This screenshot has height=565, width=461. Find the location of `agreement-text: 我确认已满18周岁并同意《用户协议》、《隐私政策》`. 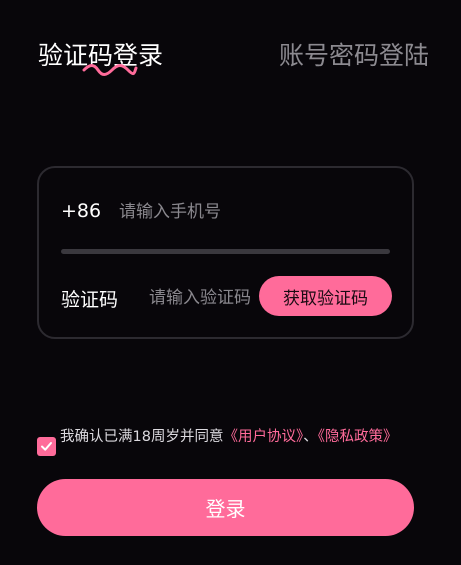

agreement-text: 我确认已满18周岁并同意《用户协议》、《隐私政策》 is located at coordinates (242, 437).